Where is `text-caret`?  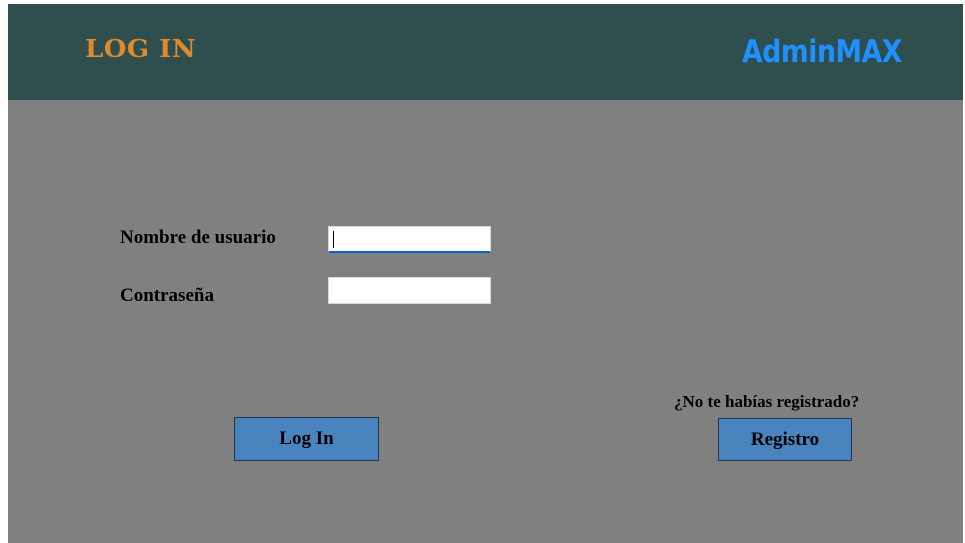 text-caret is located at coordinates (333, 239).